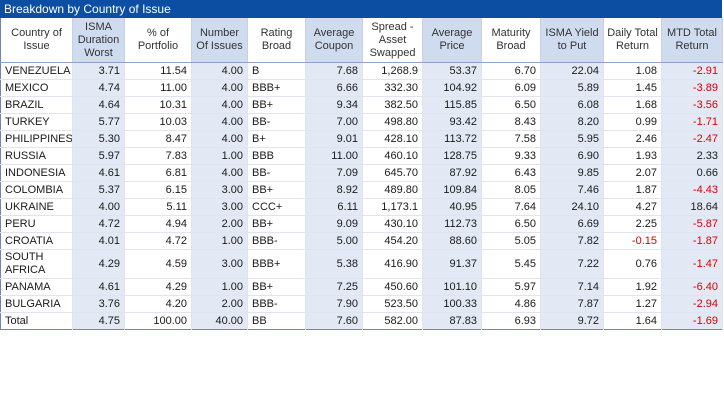 This screenshot has width=724, height=400. Describe the element at coordinates (692, 190) in the screenshot. I see `cell-mtd: -4.43` at that location.